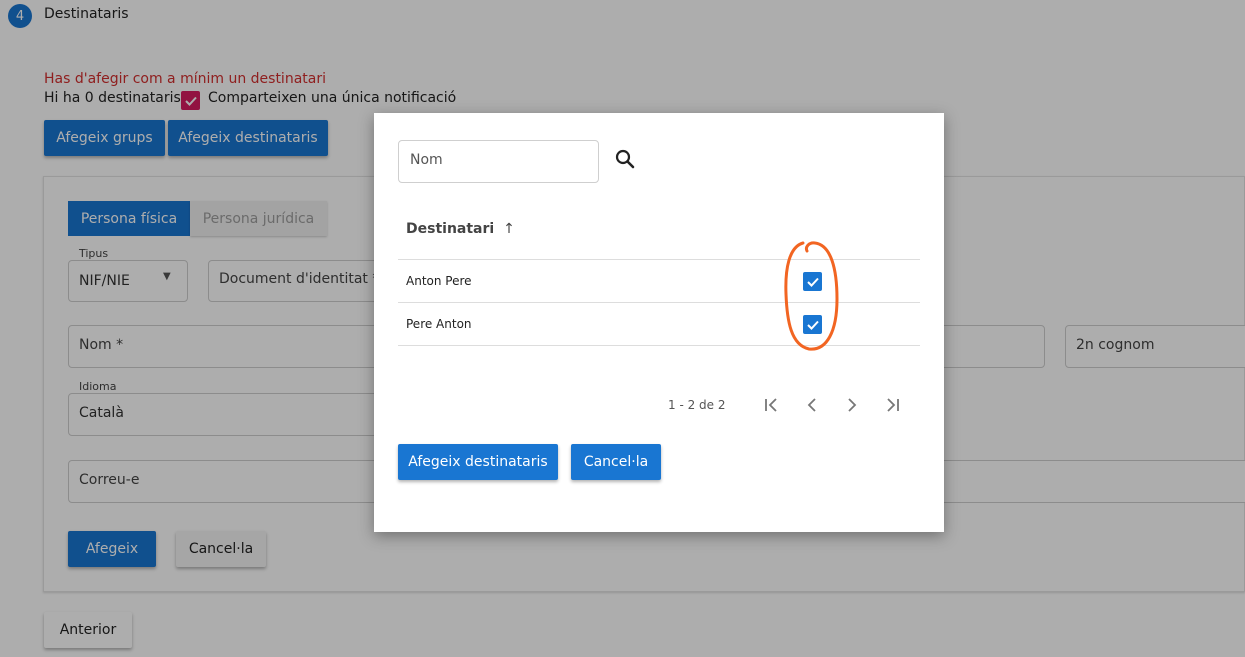  What do you see at coordinates (892, 405) in the screenshot?
I see `last-page-icon` at bounding box center [892, 405].